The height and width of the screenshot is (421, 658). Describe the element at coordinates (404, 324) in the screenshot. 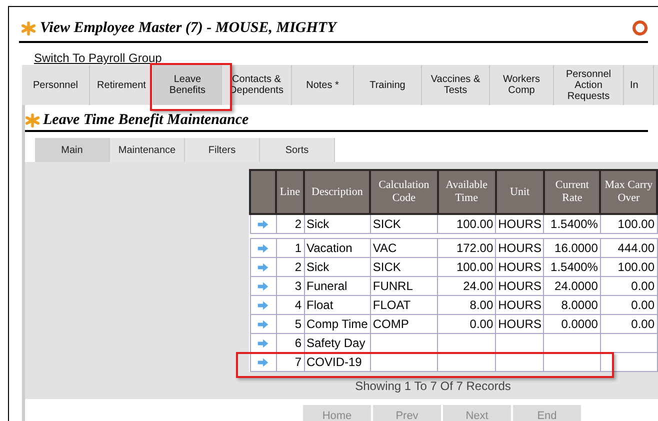

I see `table-cell: COMP` at that location.